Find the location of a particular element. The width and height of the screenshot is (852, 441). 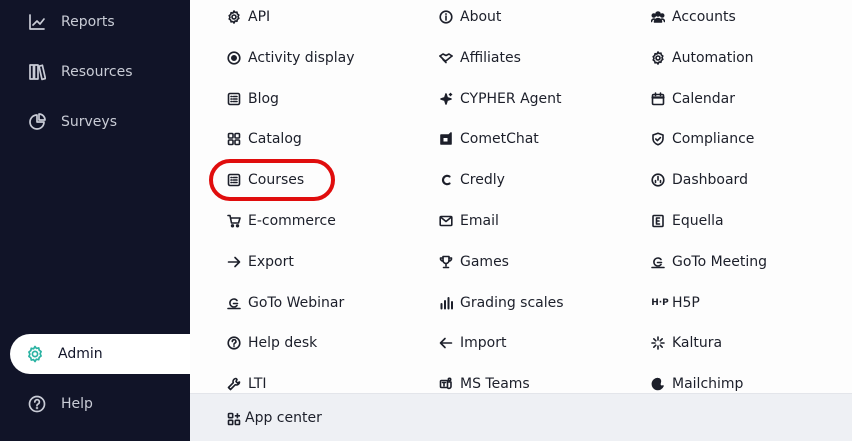

cart-icon is located at coordinates (234, 221).